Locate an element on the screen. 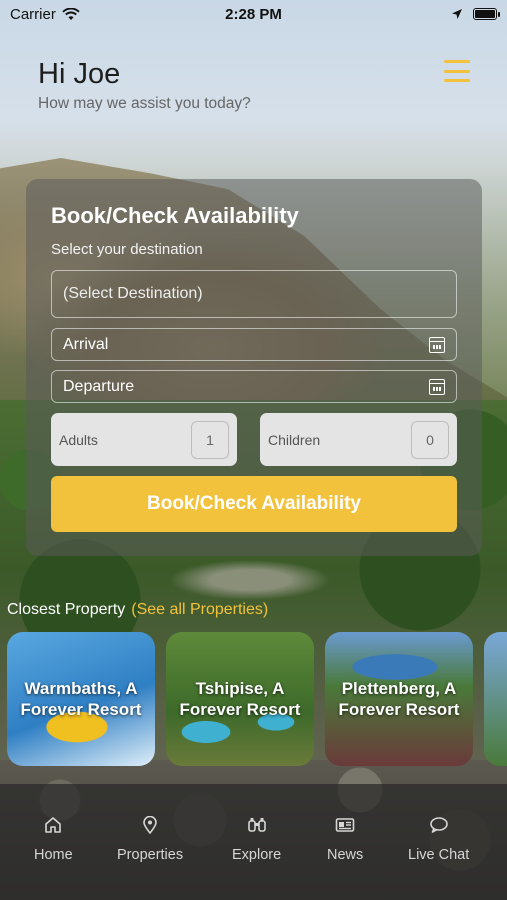 The image size is (507, 900). tab-label: Properties is located at coordinates (150, 855).